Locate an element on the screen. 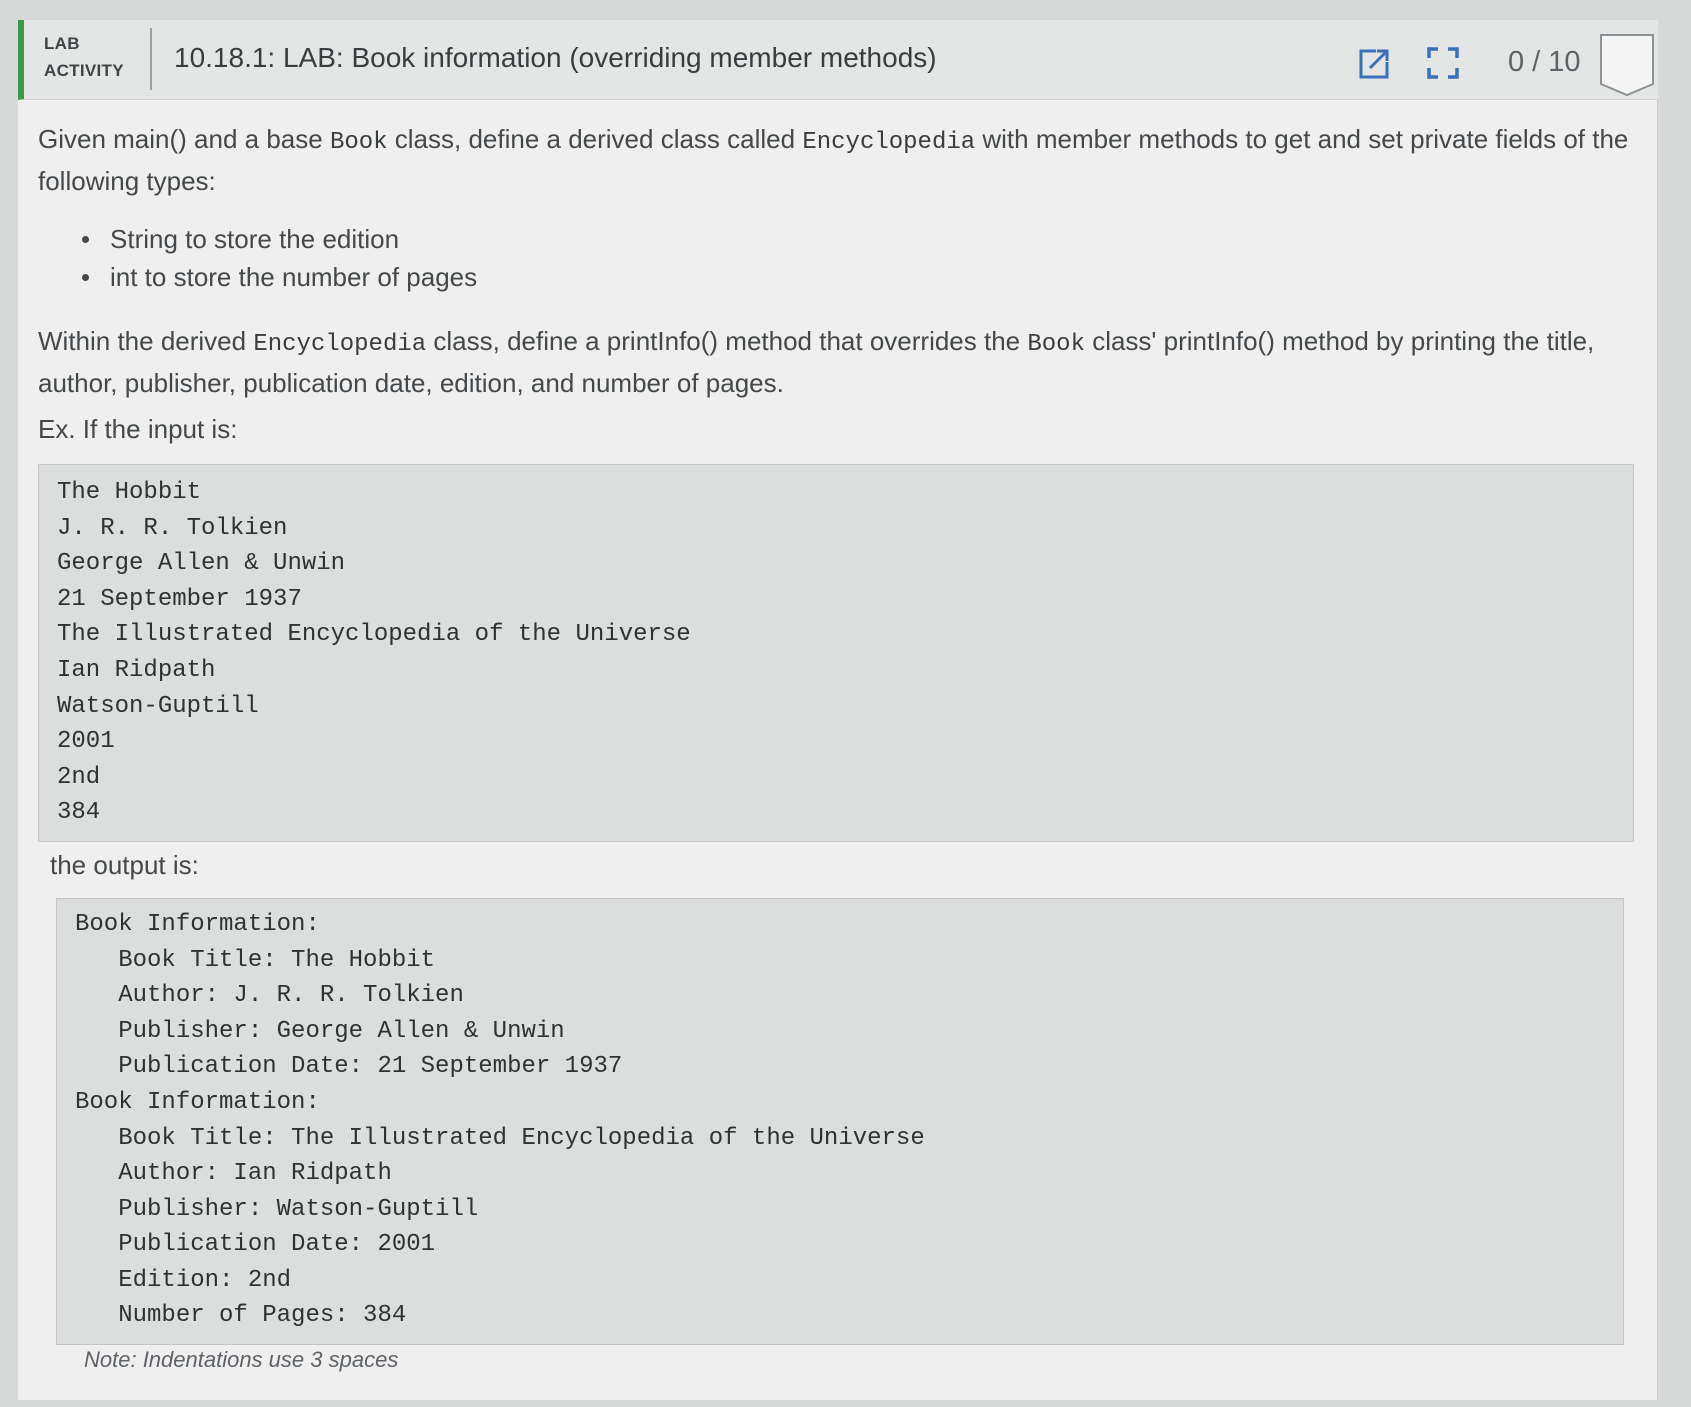 The width and height of the screenshot is (1691, 1407). open-in-new-button is located at coordinates (1375, 63).